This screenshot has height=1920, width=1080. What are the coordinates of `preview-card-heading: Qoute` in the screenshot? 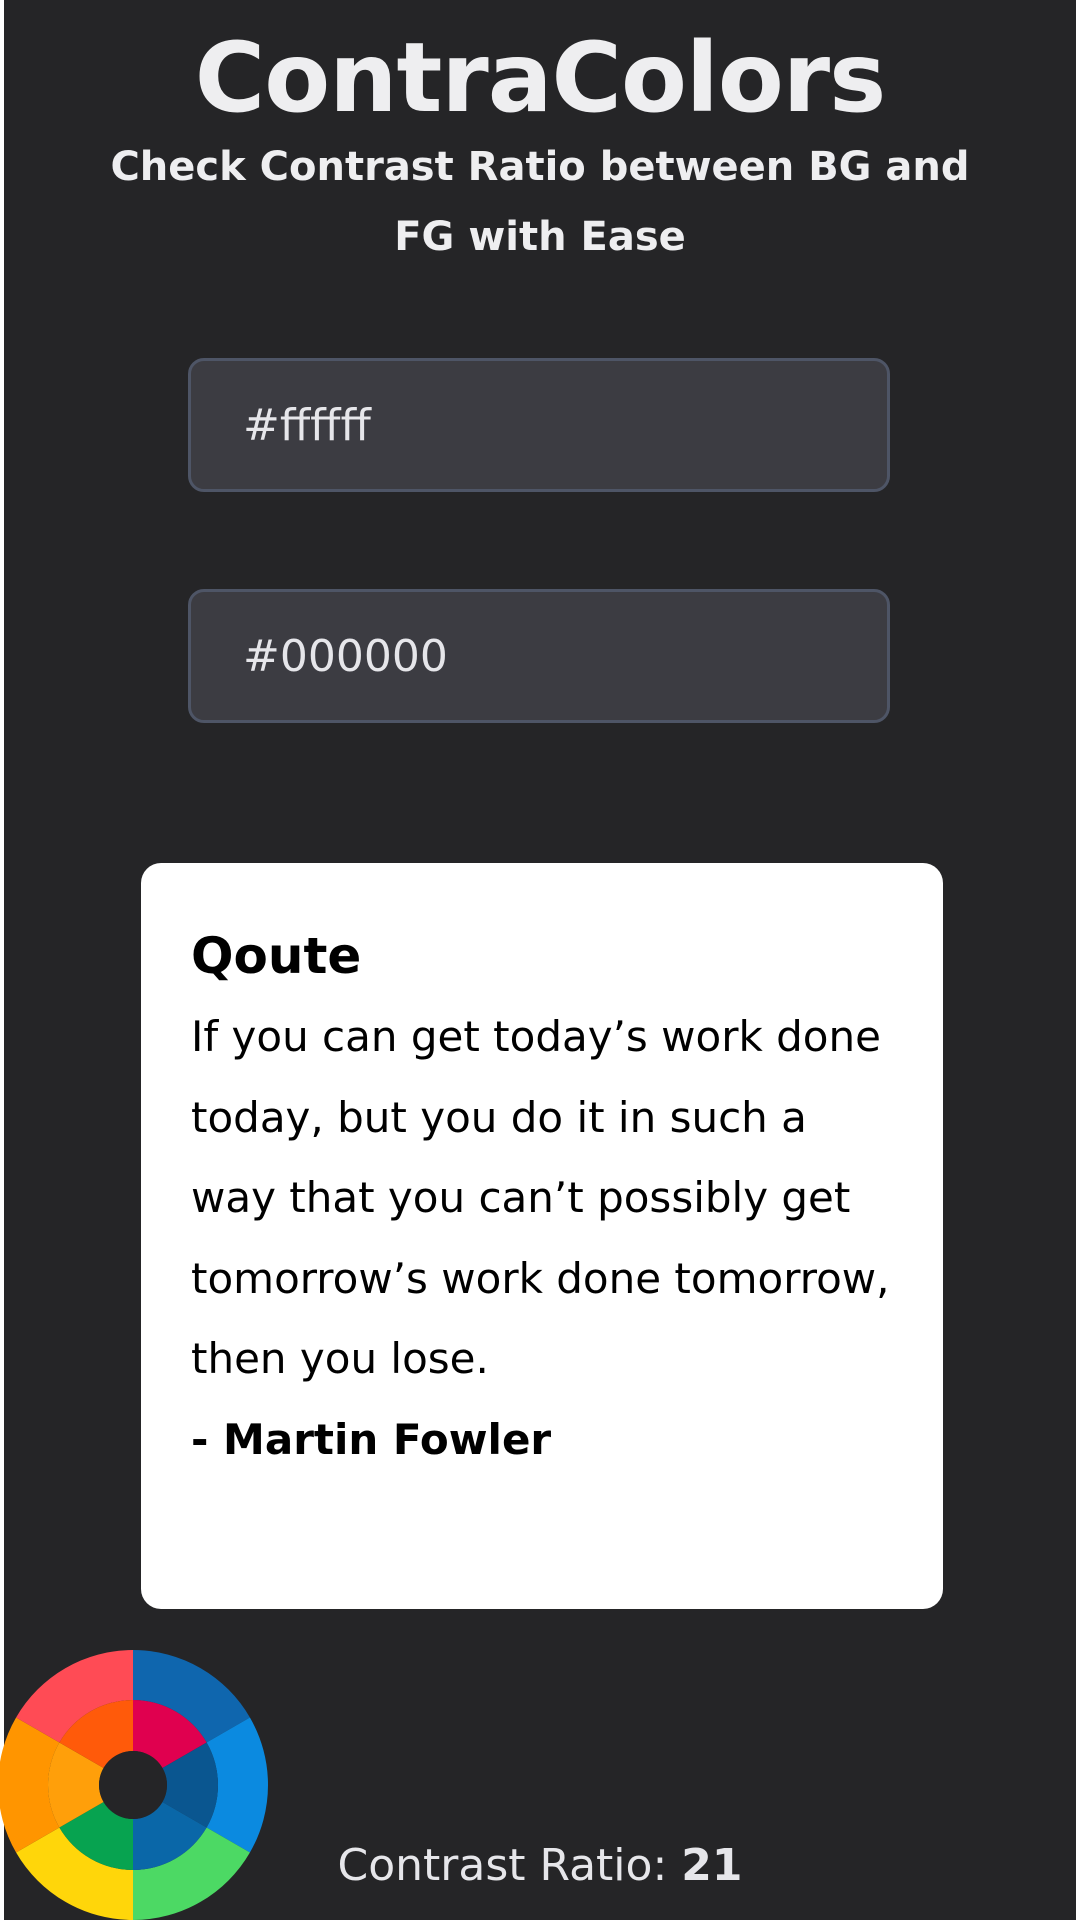 It's located at (276, 956).